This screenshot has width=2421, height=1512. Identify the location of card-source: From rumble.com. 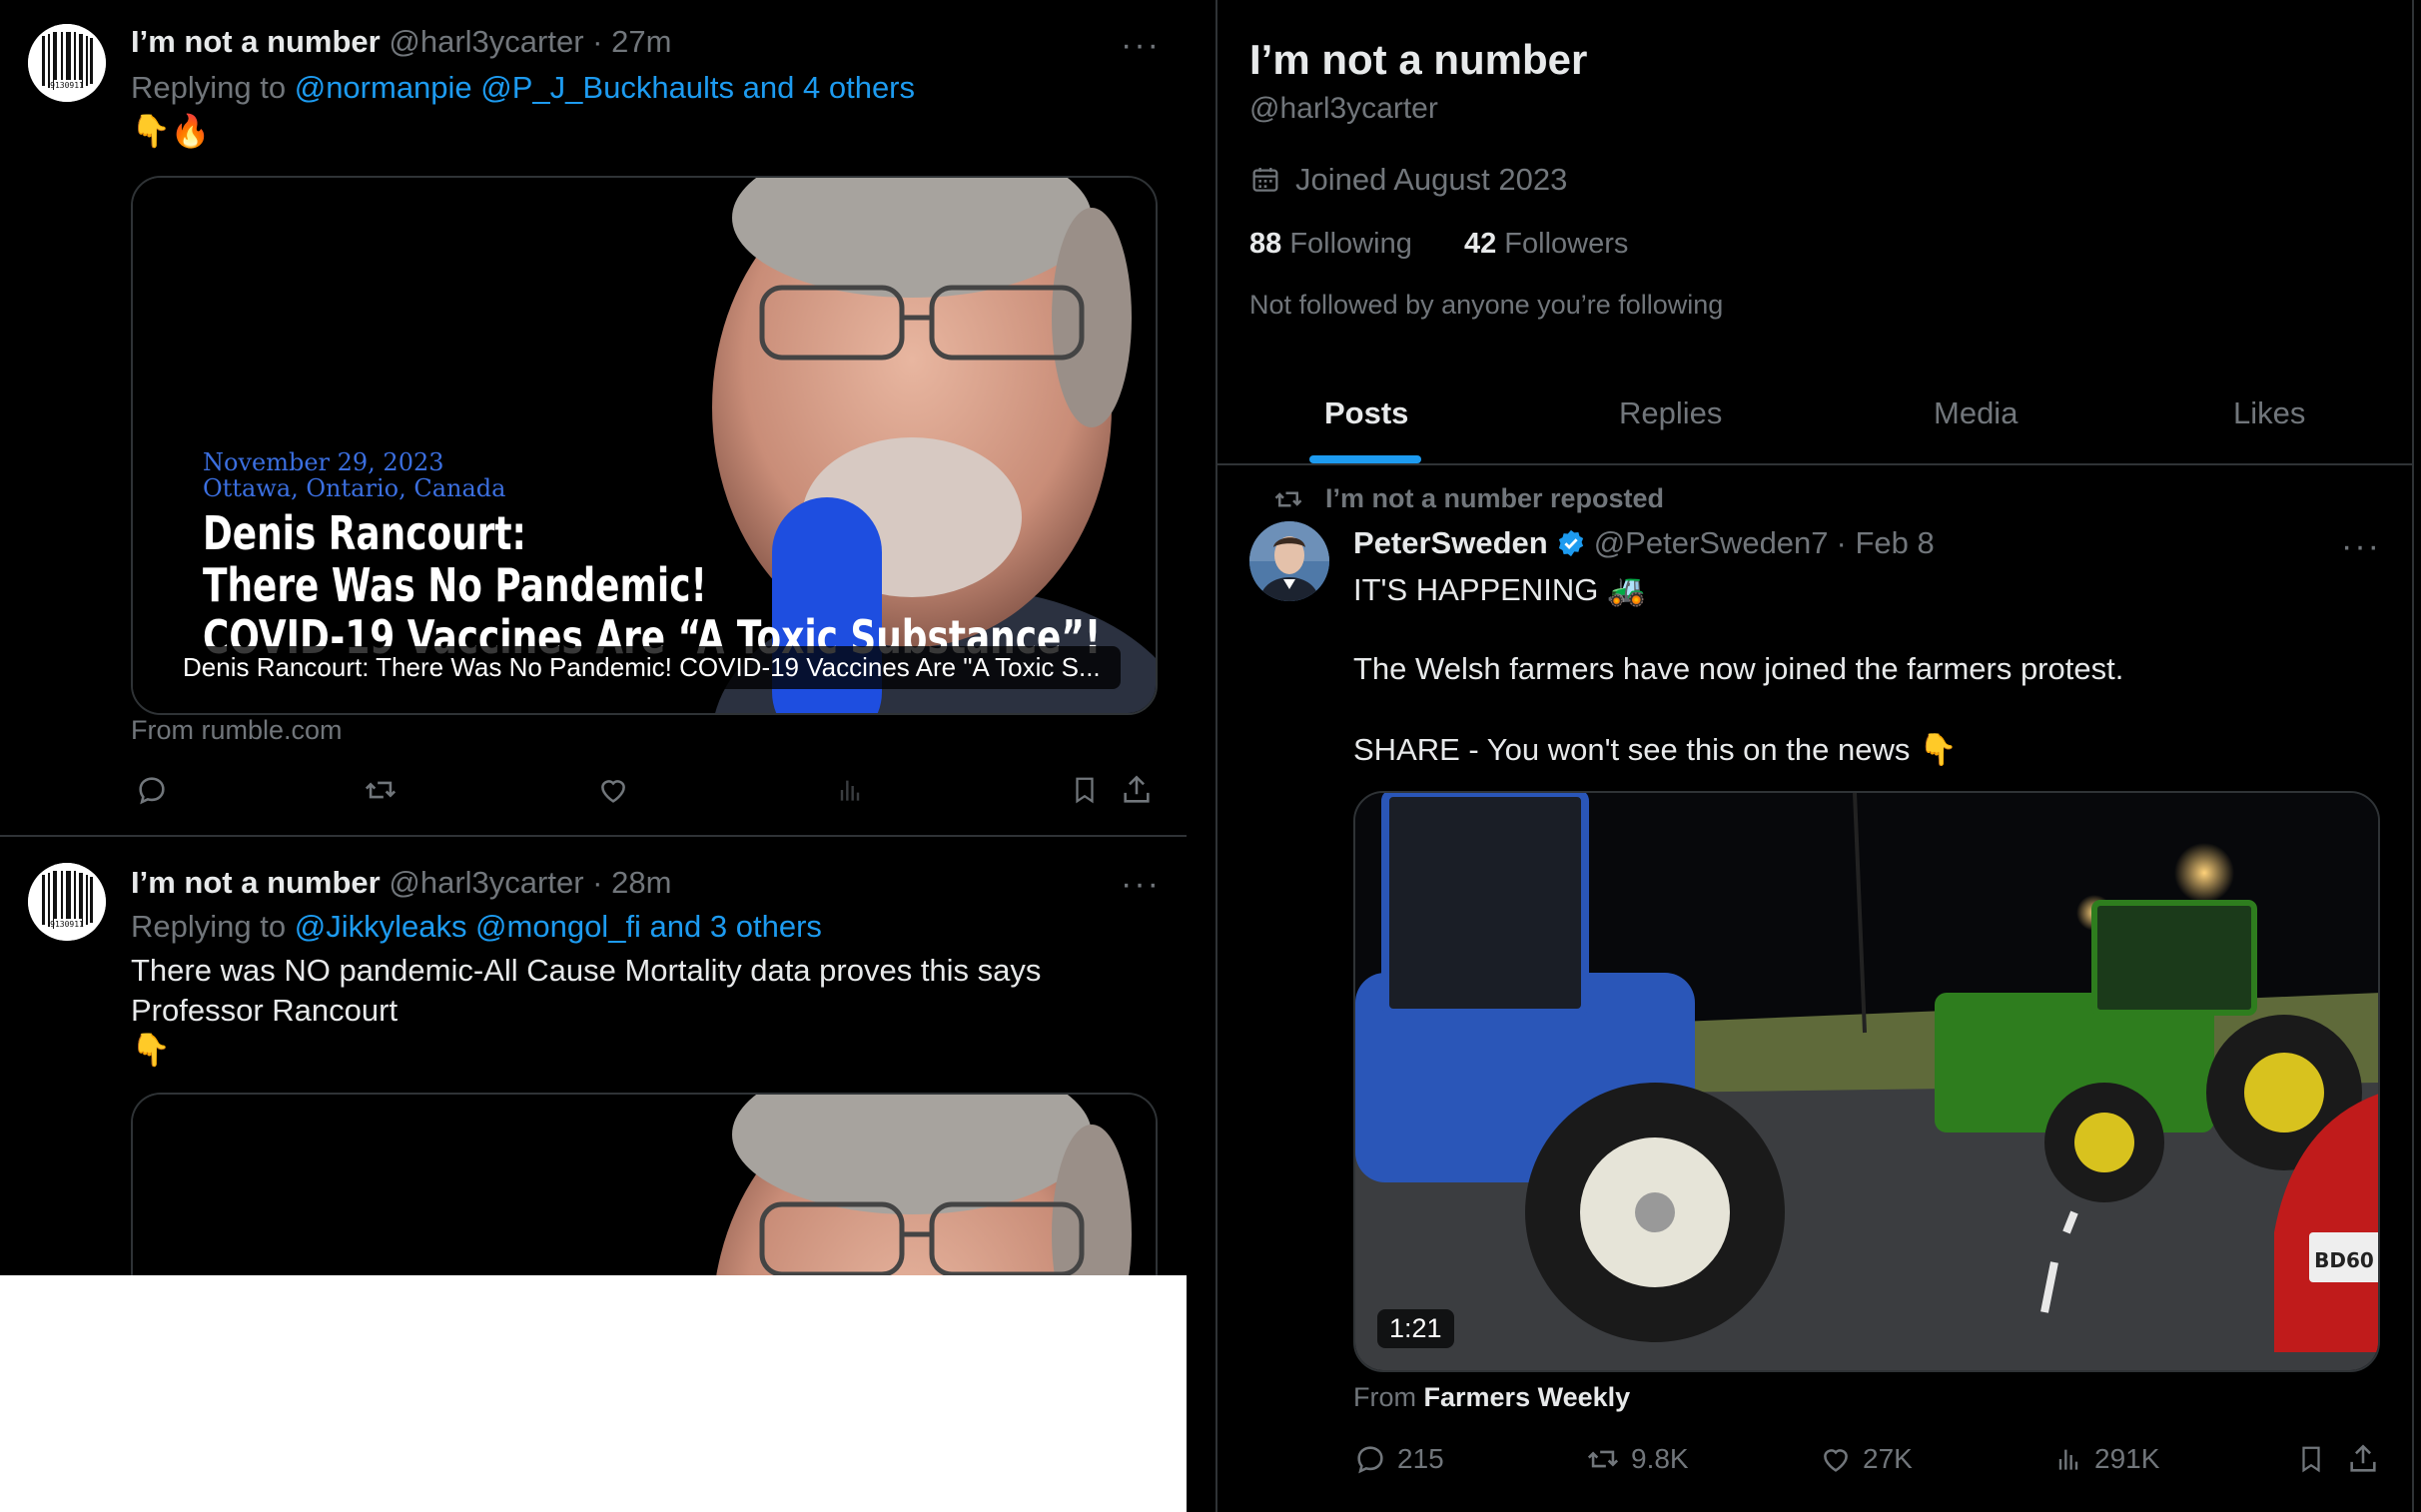
(237, 730).